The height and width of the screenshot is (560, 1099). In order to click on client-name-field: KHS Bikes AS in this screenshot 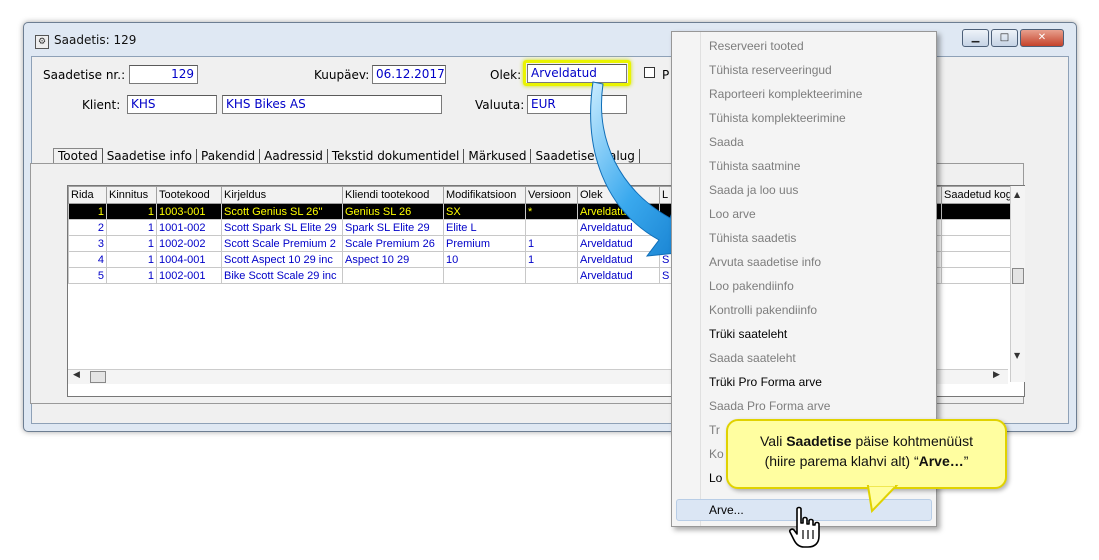, I will do `click(332, 104)`.